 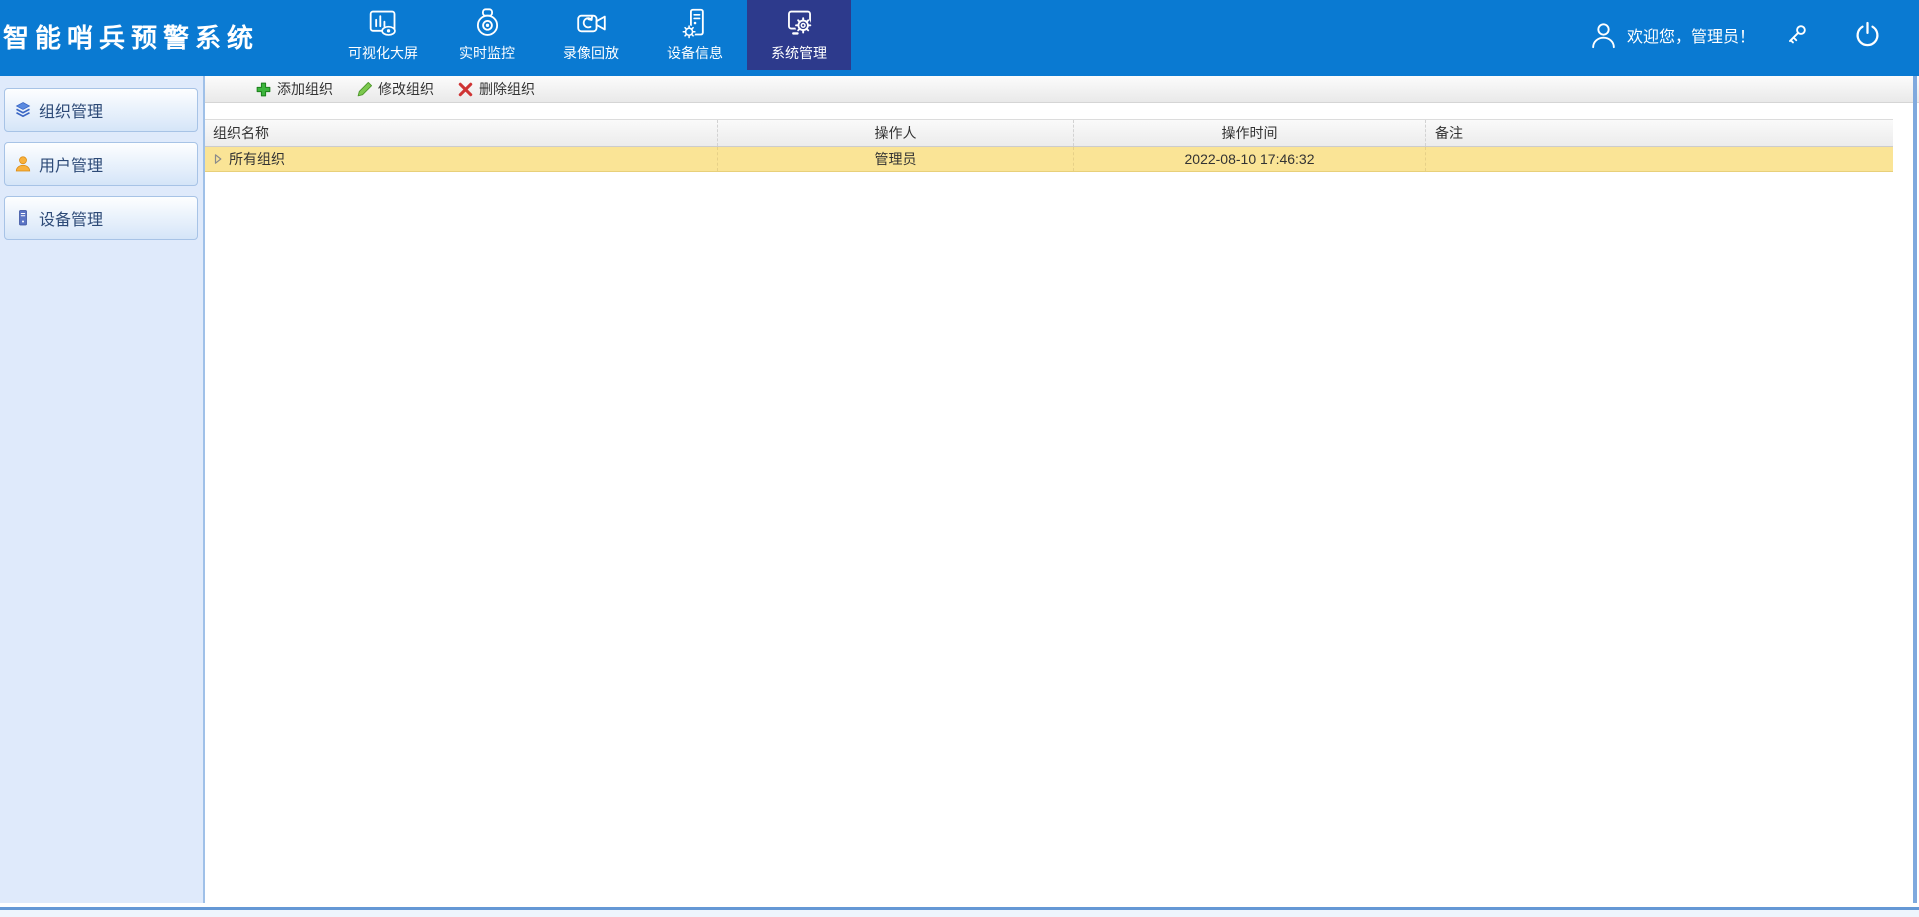 What do you see at coordinates (1062, 89) in the screenshot?
I see `toolbar: 添加组织 修改组织 删除组织` at bounding box center [1062, 89].